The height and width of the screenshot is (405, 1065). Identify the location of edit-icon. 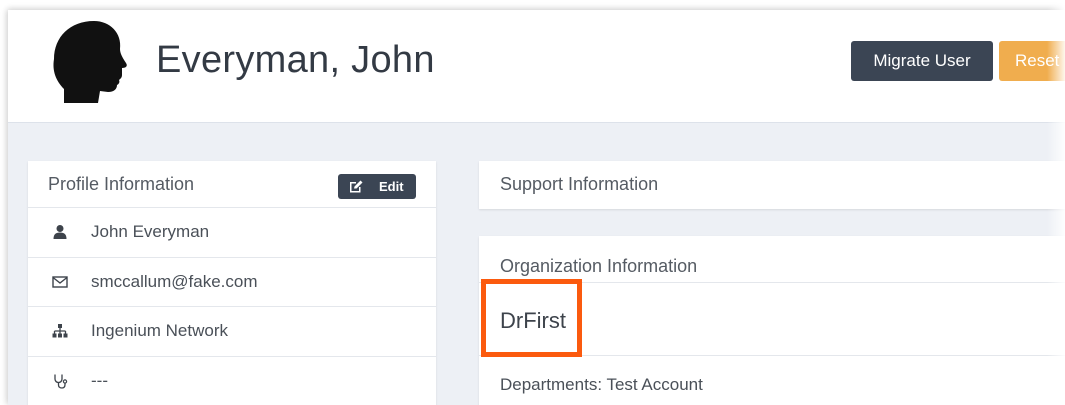
(356, 186).